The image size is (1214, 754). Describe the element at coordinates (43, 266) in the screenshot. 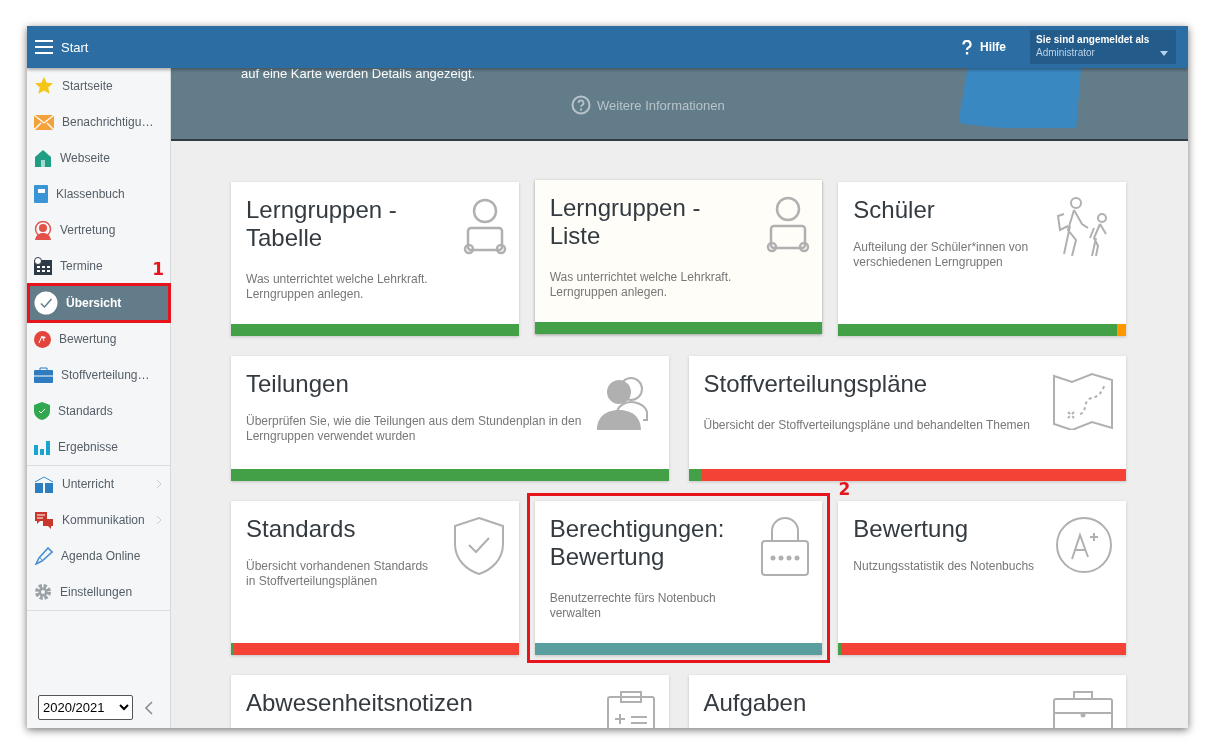

I see `calendar-icon` at that location.